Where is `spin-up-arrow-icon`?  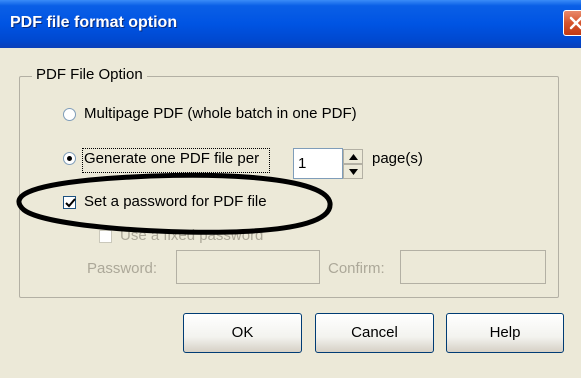 spin-up-arrow-icon is located at coordinates (353, 157).